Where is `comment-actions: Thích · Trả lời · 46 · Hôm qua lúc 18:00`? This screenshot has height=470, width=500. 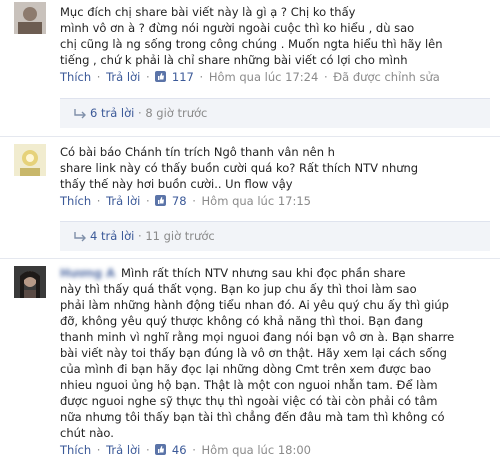
comment-actions: Thích · Trả lời · 46 · Hôm qua lúc 18:00 is located at coordinates (275, 450).